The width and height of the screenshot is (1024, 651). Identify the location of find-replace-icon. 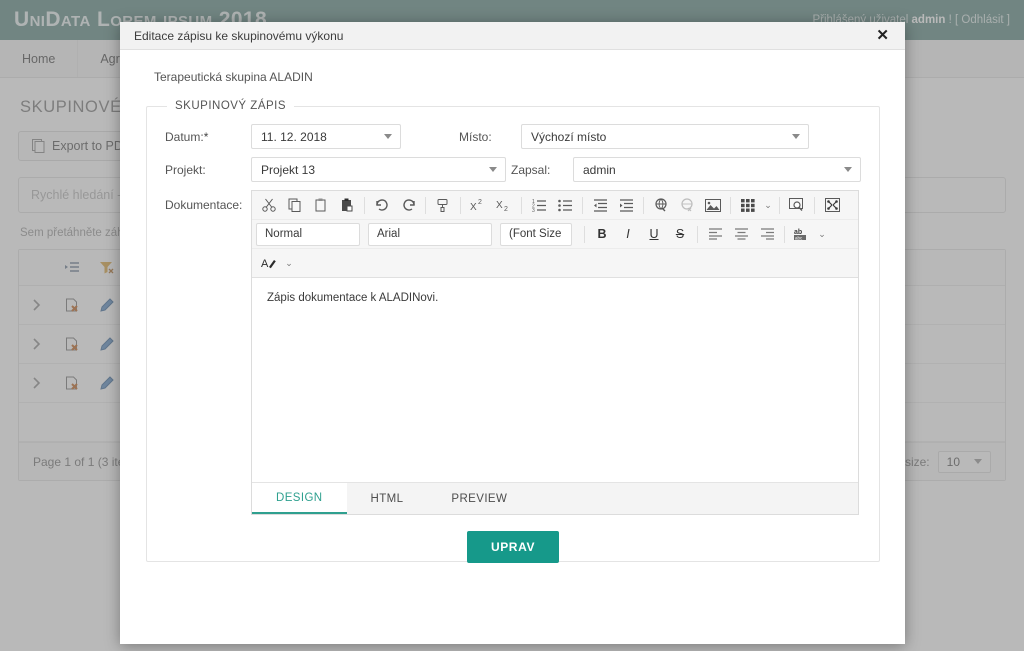
(797, 205).